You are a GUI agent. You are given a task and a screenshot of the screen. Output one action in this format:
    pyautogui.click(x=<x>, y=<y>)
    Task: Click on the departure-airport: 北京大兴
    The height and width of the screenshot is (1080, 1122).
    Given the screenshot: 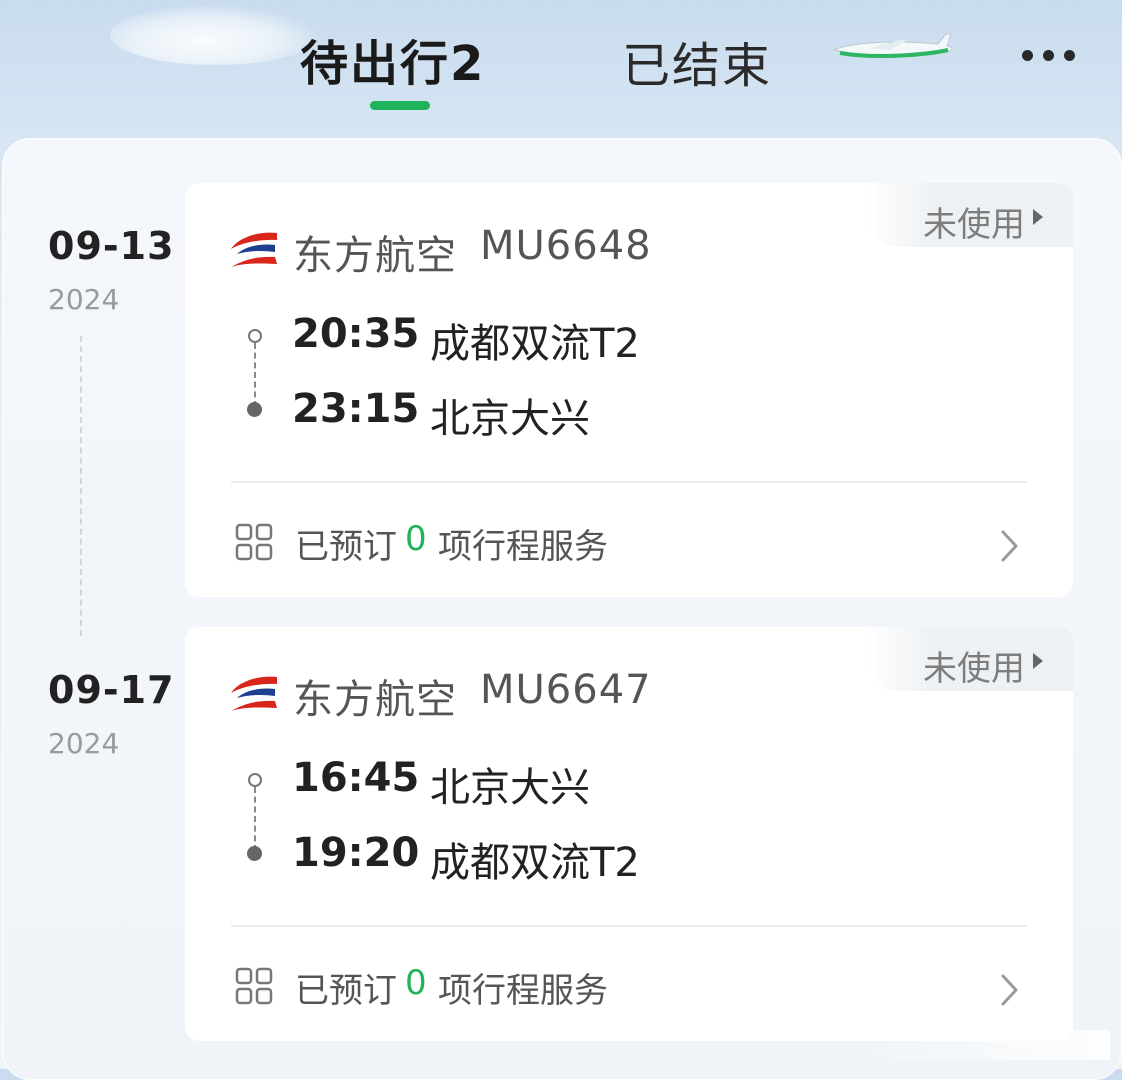 What is the action you would take?
    pyautogui.click(x=510, y=788)
    